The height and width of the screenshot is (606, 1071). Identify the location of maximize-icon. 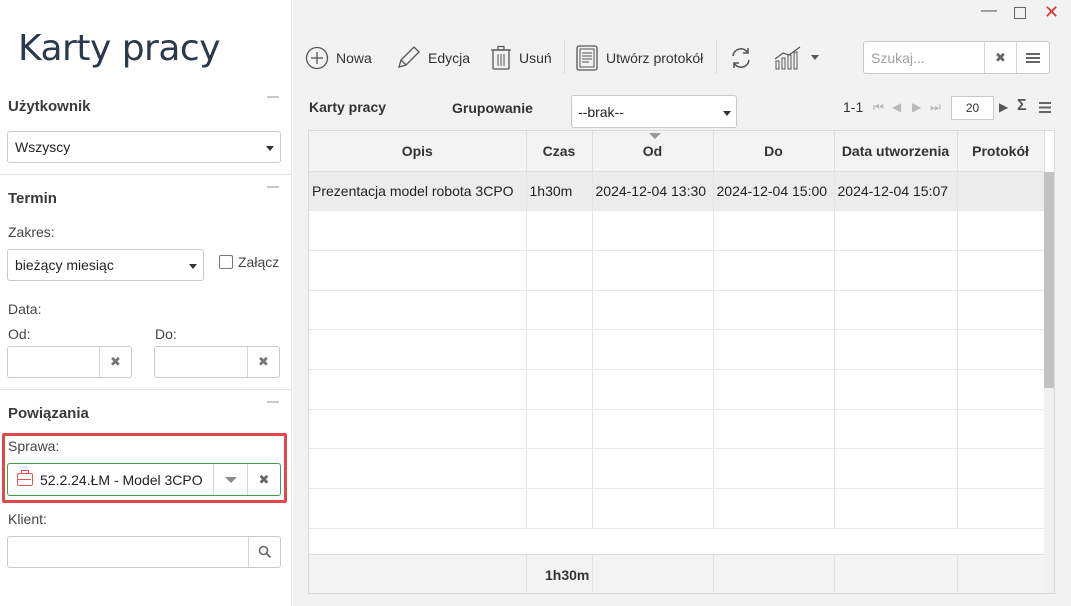
(1020, 13).